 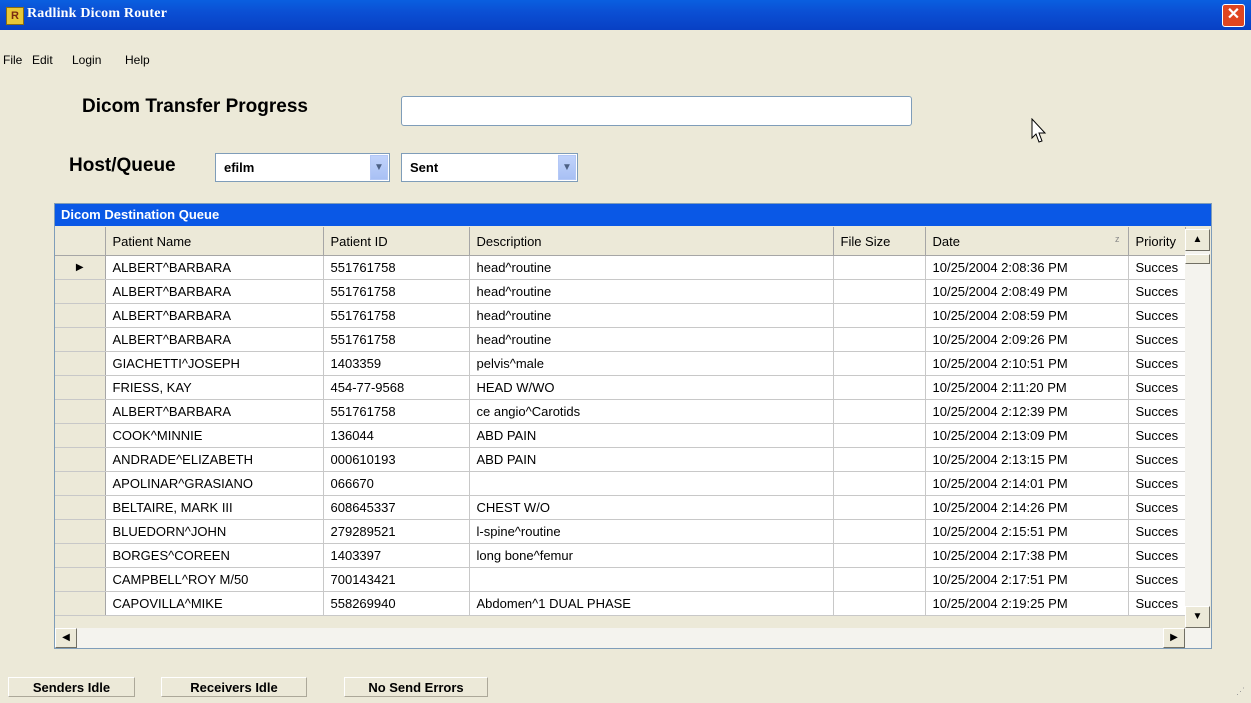 What do you see at coordinates (651, 363) in the screenshot?
I see `cell-description: pelvis^male` at bounding box center [651, 363].